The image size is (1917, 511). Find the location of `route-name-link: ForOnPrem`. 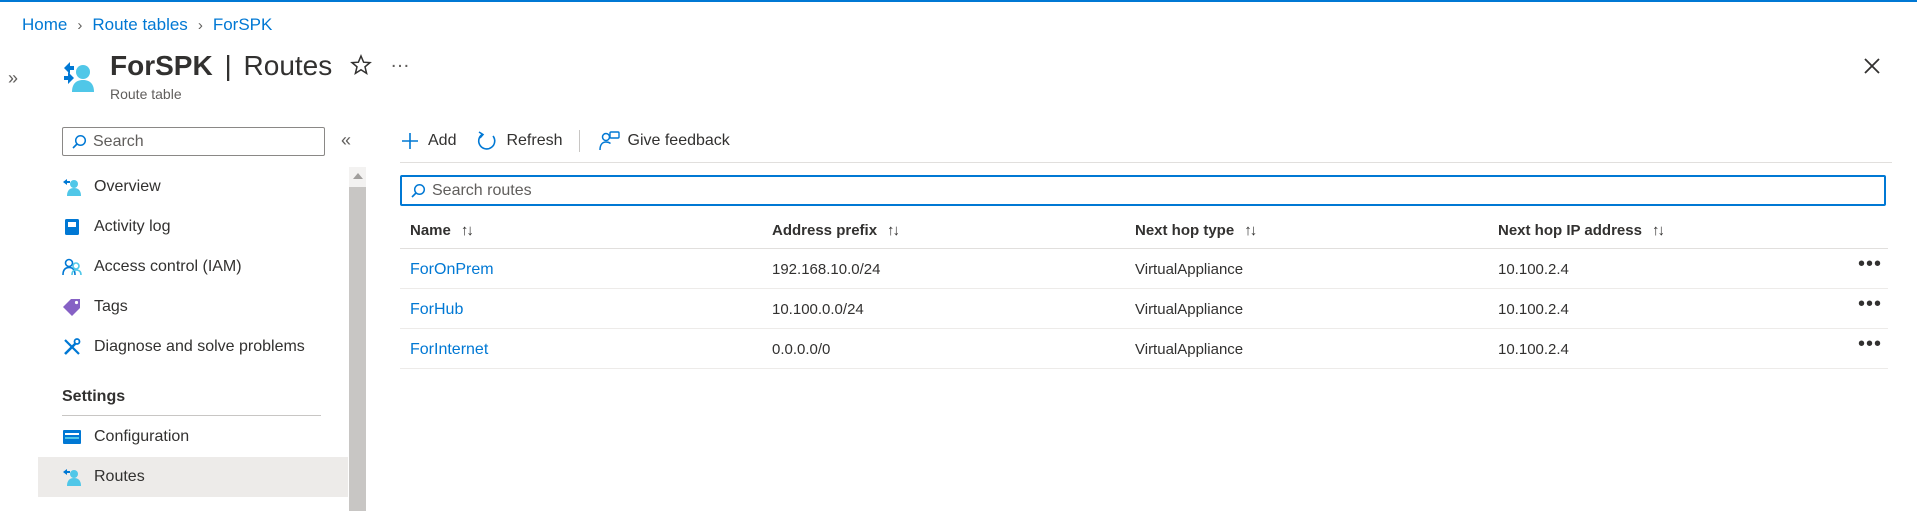

route-name-link: ForOnPrem is located at coordinates (452, 270).